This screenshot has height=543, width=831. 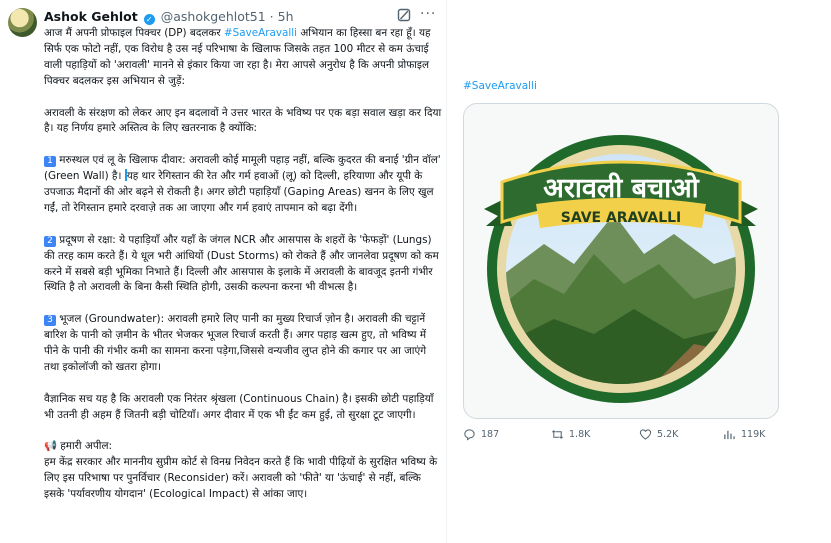 I want to click on like-button: 5.2K, so click(x=658, y=434).